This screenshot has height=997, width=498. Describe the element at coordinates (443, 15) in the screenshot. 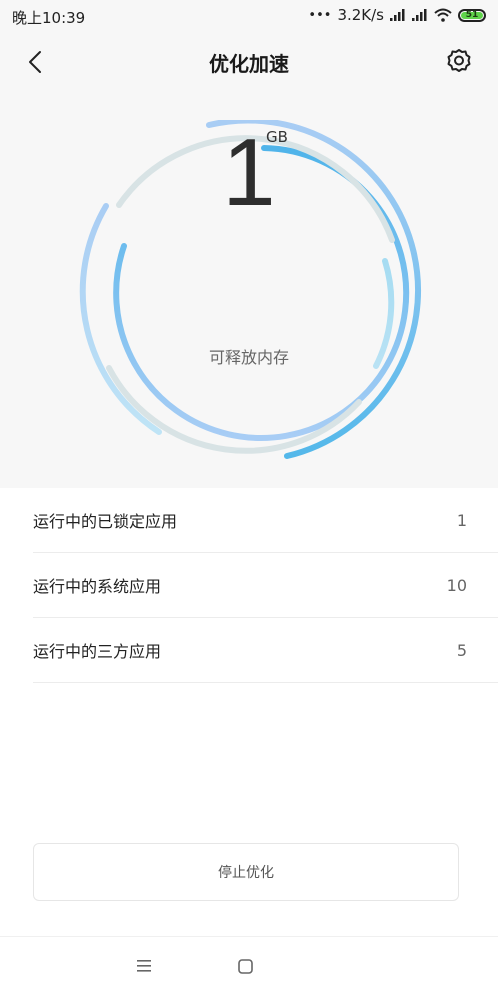

I see `wifi-icon` at that location.